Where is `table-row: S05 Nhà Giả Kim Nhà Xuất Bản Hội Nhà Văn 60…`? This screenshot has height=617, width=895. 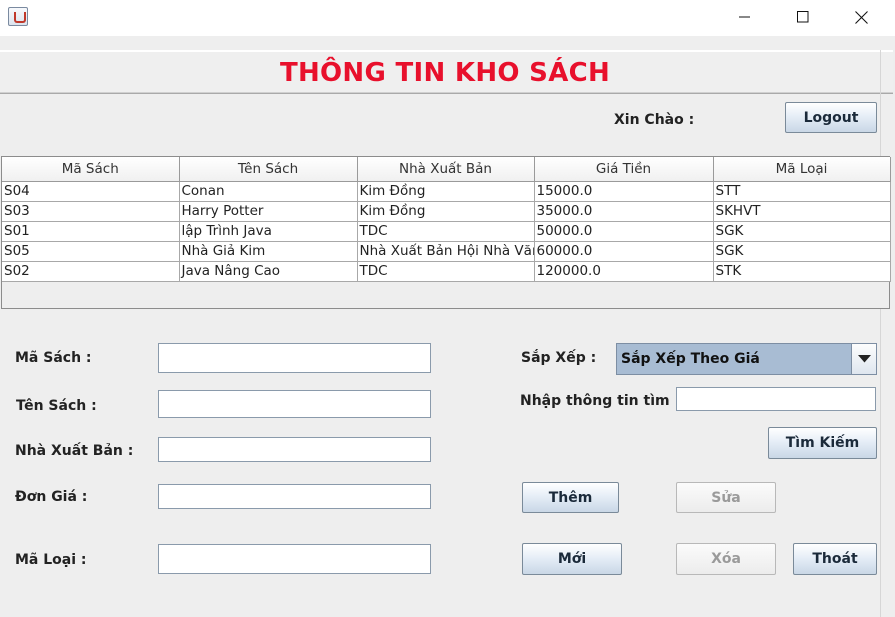 table-row: S05 Nhà Giả Kim Nhà Xuất Bản Hội Nhà Văn 60… is located at coordinates (446, 251).